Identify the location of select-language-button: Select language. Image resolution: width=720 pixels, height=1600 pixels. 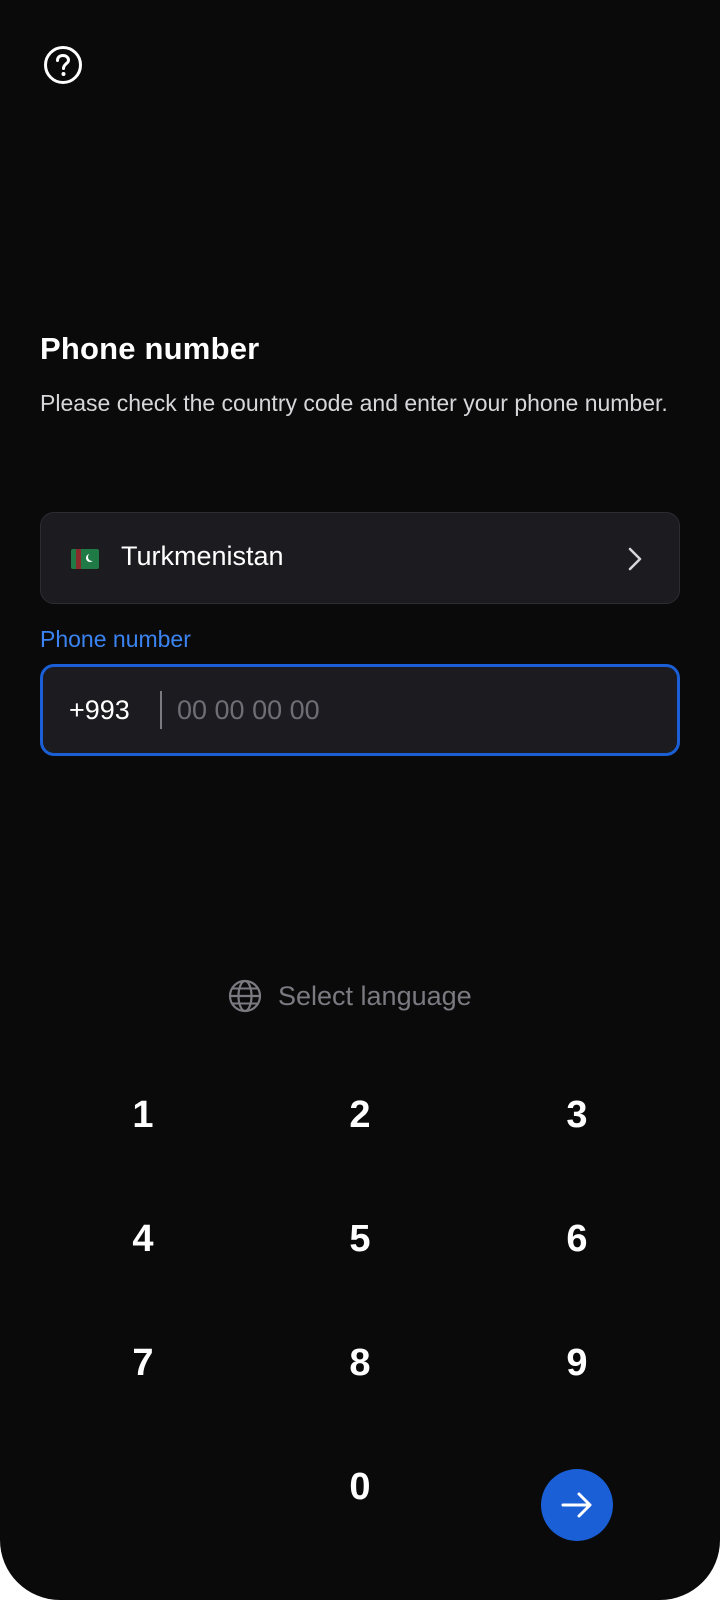
(350, 996).